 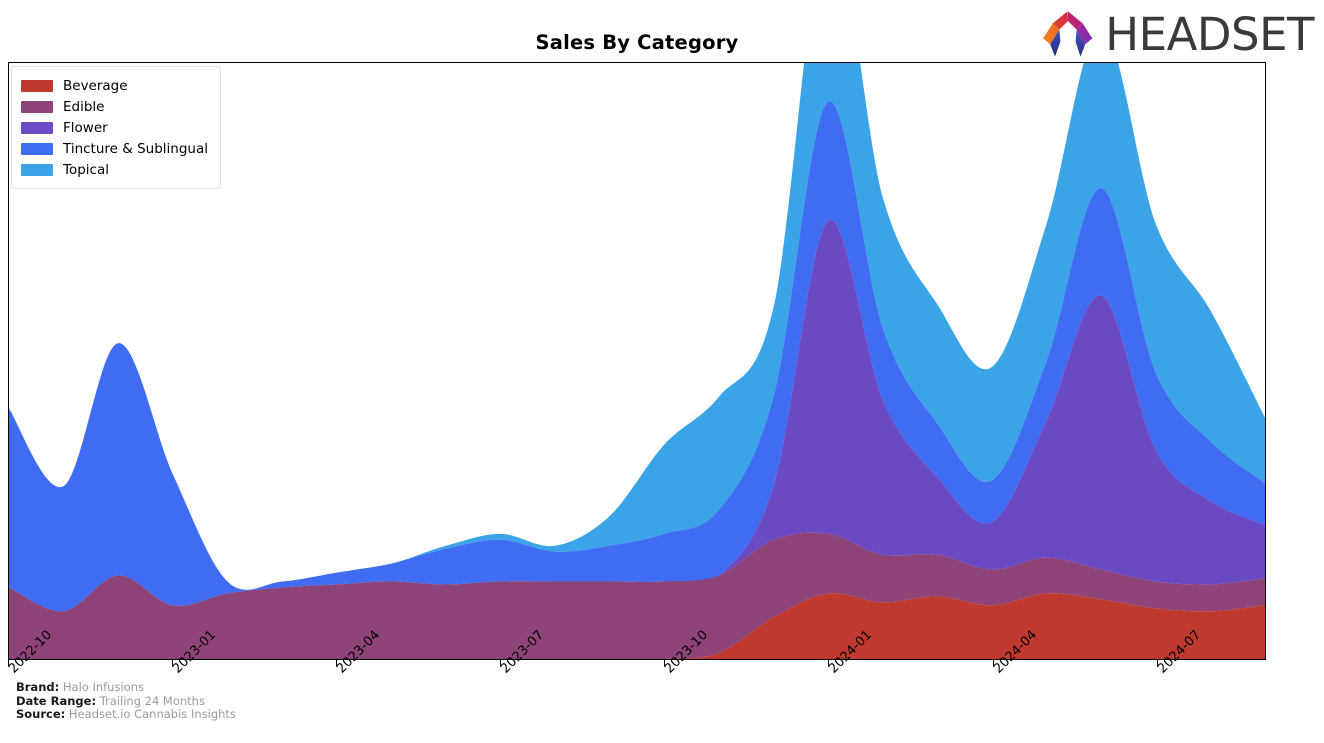 I want to click on footnote-key: Date Range:, so click(x=56, y=700).